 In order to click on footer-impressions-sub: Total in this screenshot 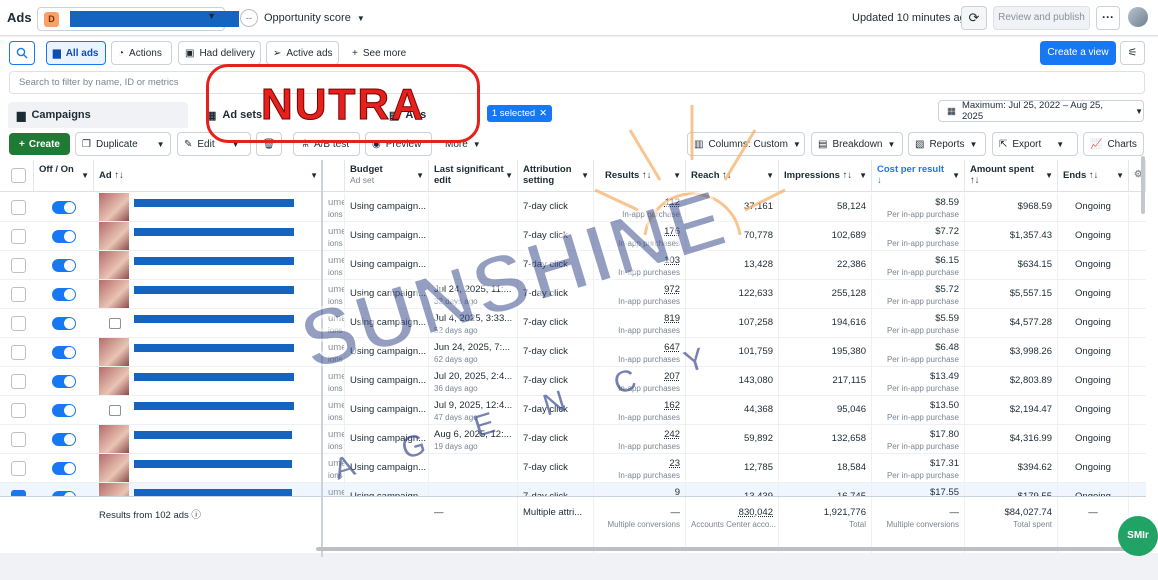, I will do `click(857, 524)`.